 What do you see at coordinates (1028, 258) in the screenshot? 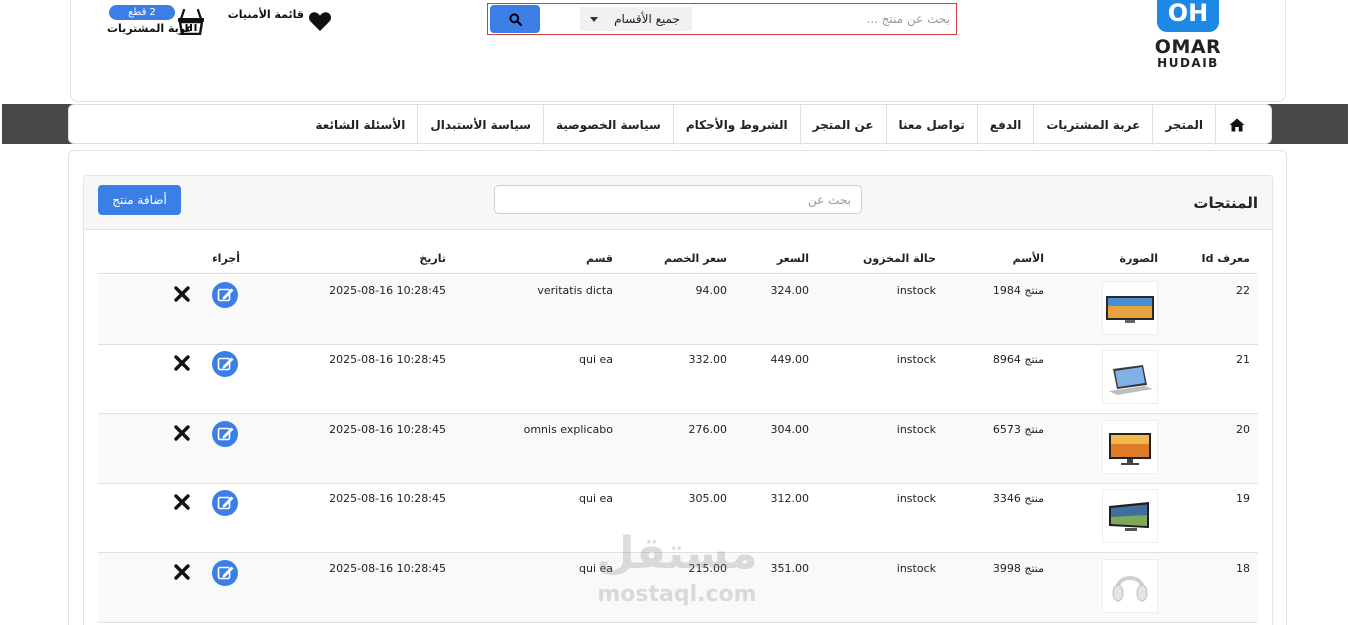
I see `col-name: الأسم` at bounding box center [1028, 258].